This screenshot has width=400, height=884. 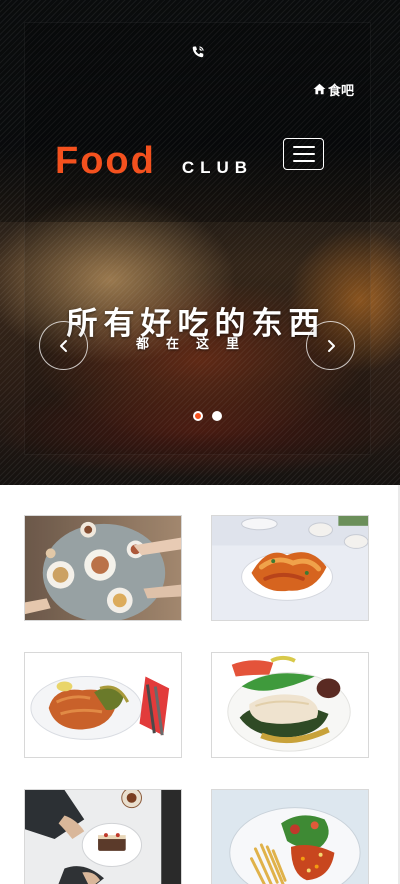 I want to click on chevron-right-icon, so click(x=331, y=345).